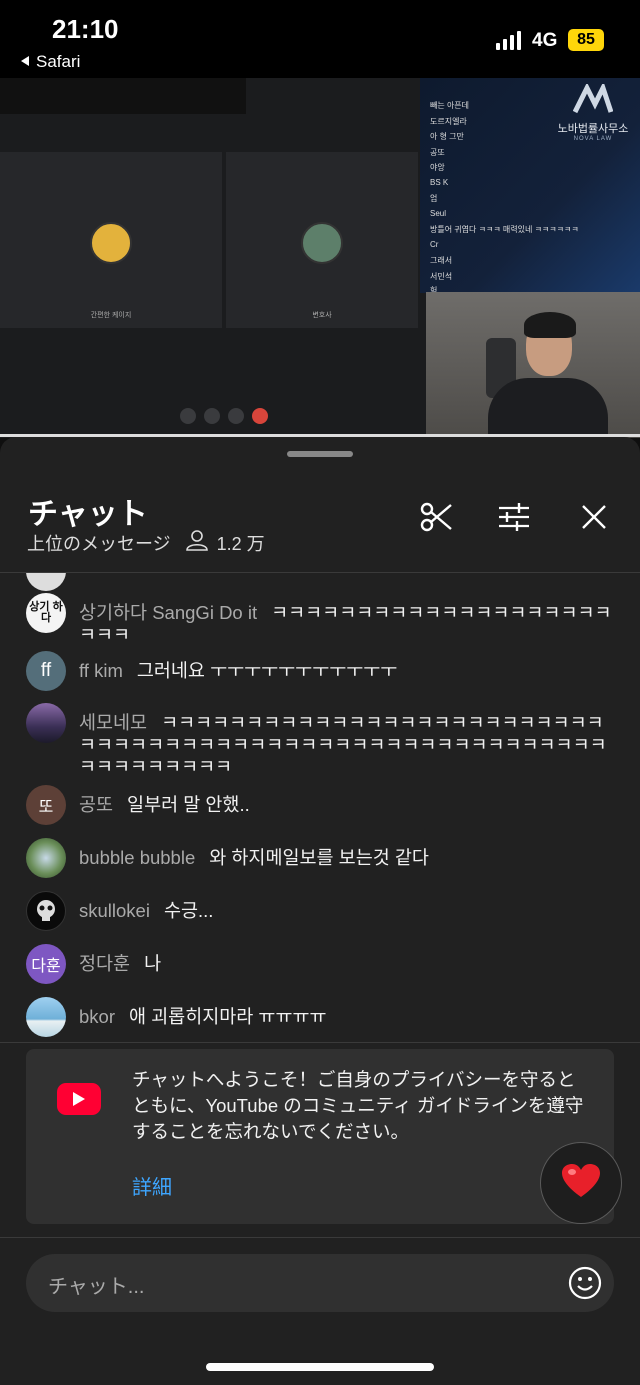  I want to click on nova-law-logo: 노바법률사무소 NOVA LAW, so click(593, 111).